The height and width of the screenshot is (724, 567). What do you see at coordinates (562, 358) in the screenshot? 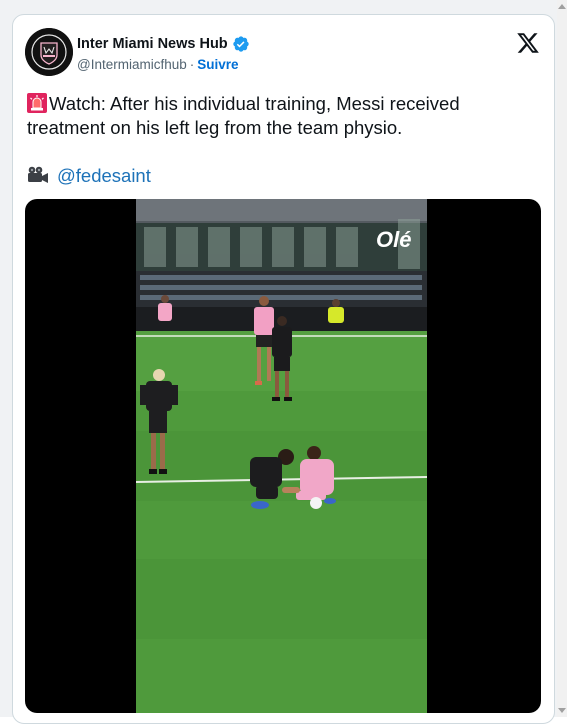
I see `scrollbar` at bounding box center [562, 358].